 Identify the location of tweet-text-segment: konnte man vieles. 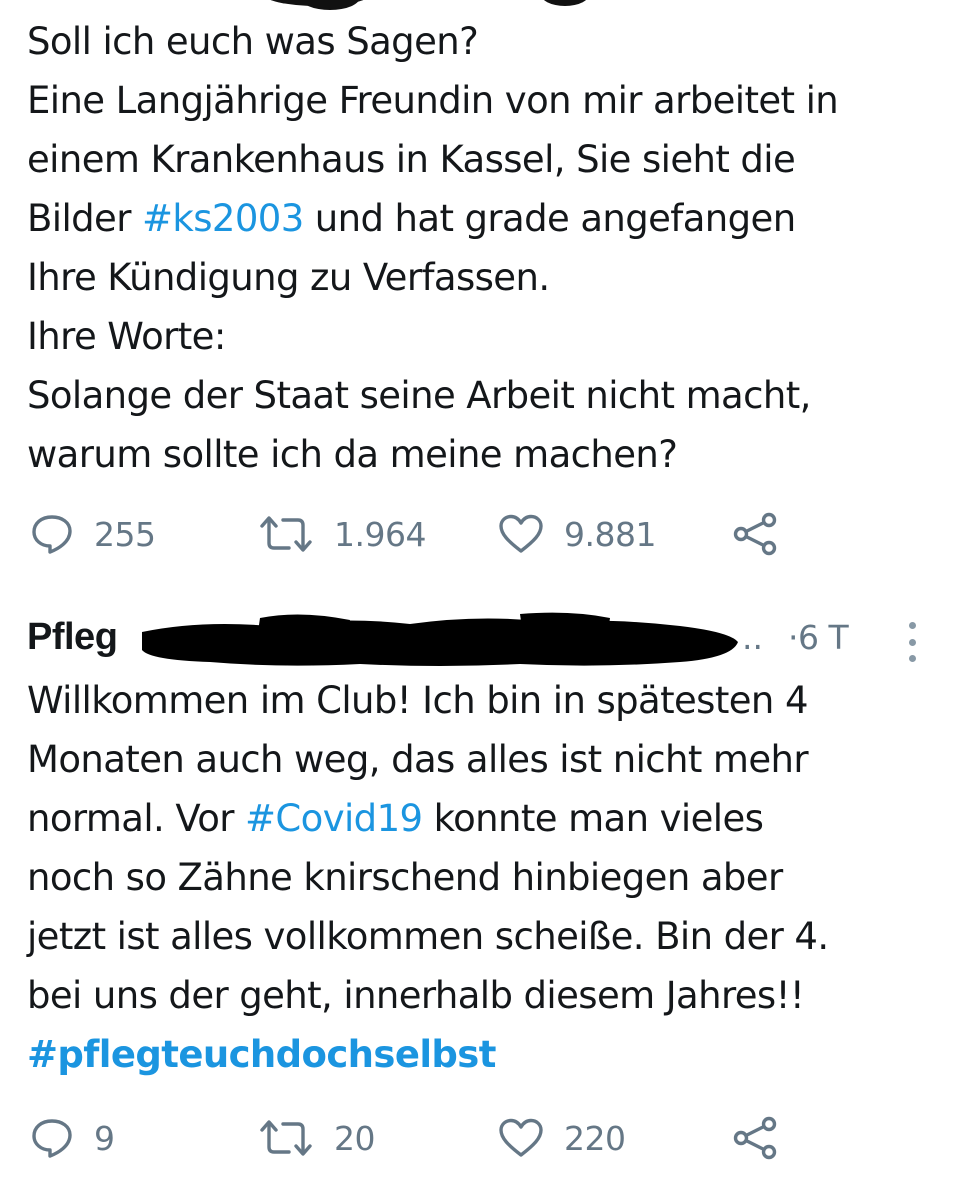
(593, 818).